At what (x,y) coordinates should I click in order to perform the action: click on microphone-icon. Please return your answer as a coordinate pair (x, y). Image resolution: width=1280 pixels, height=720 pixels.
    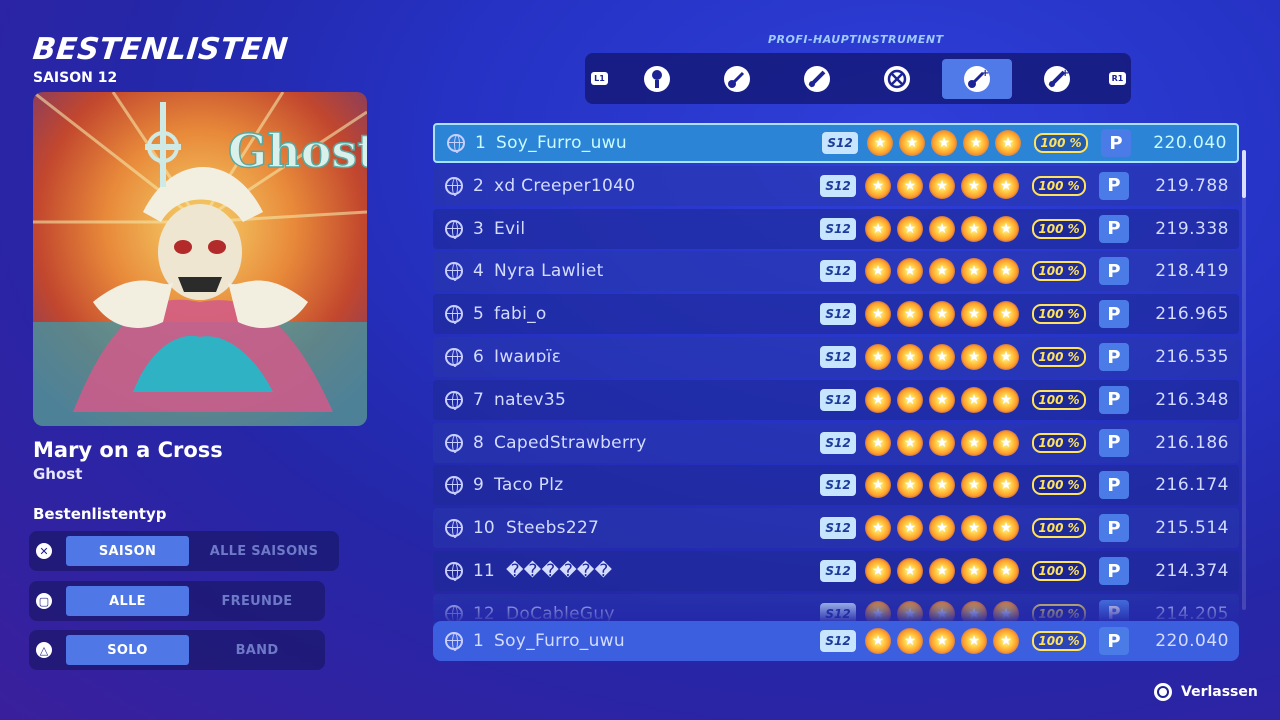
    Looking at the image, I should click on (657, 79).